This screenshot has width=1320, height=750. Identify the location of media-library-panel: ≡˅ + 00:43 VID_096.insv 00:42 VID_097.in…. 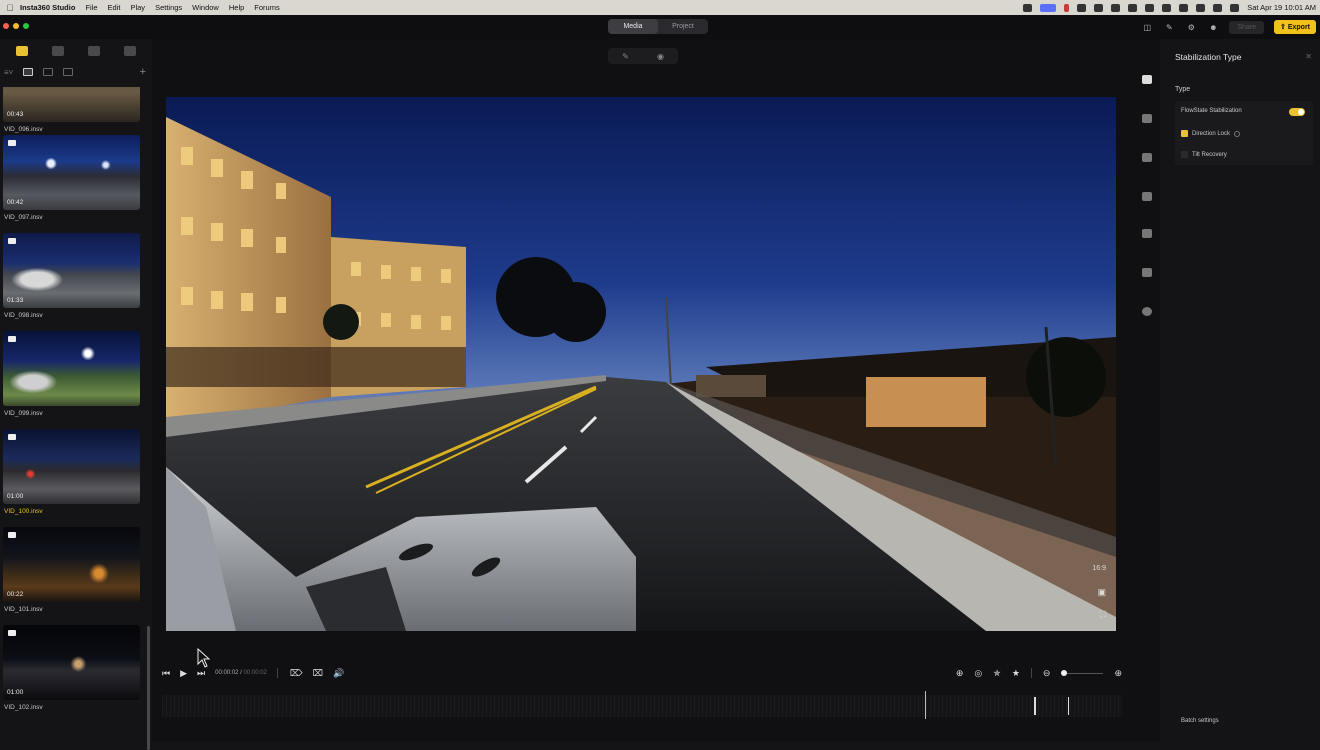
(76, 394).